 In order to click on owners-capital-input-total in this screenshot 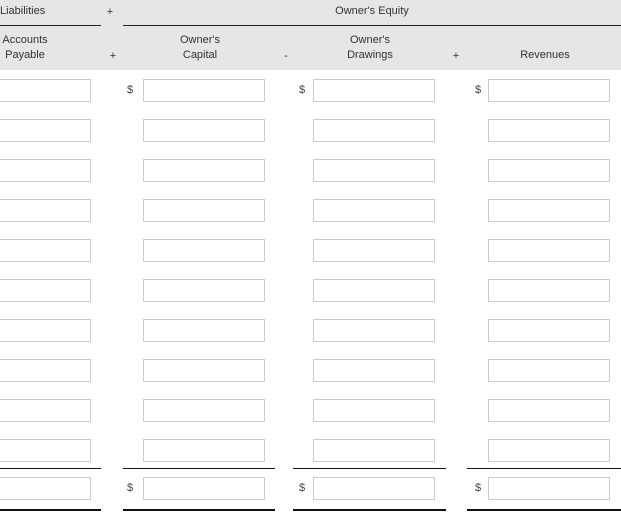, I will do `click(204, 488)`.